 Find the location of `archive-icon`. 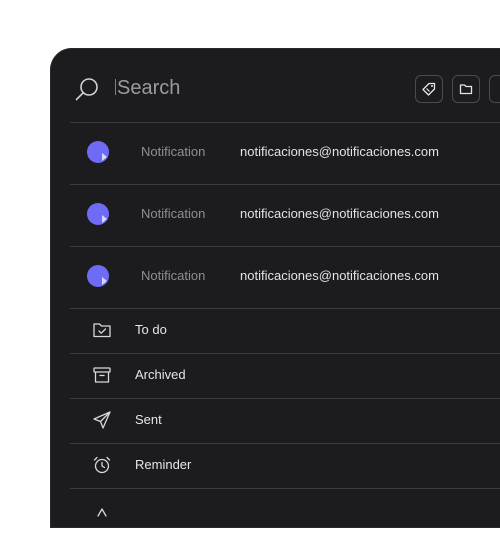

archive-icon is located at coordinates (102, 375).